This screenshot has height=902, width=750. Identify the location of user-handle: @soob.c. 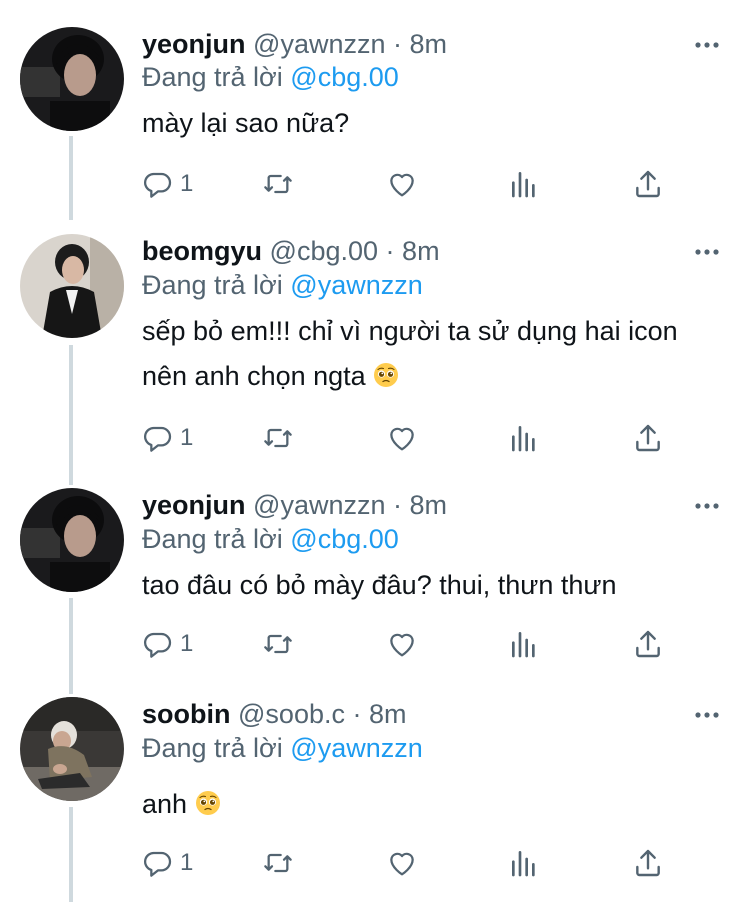
(291, 714).